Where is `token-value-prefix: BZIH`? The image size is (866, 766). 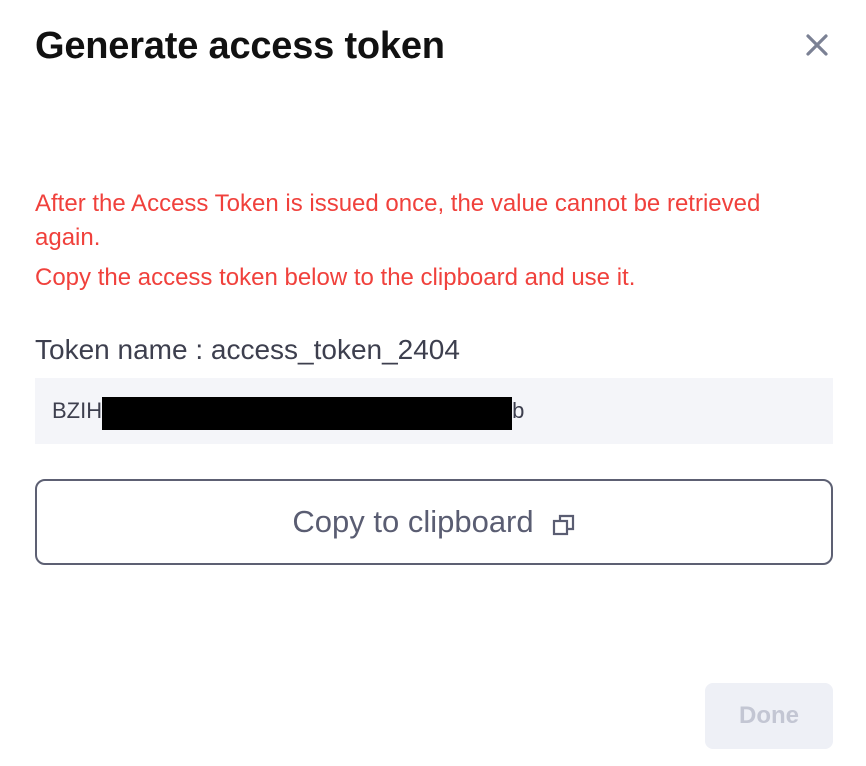
token-value-prefix: BZIH is located at coordinates (77, 410).